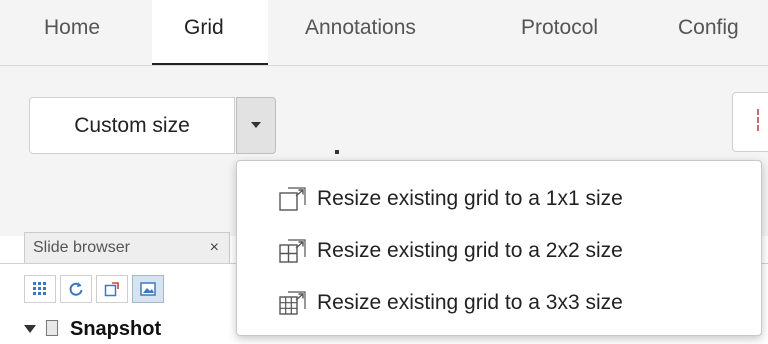 Image resolution: width=768 pixels, height=344 pixels. I want to click on menu-item-resize-1x1: Resize existing grid to a 1x1 size, so click(499, 199).